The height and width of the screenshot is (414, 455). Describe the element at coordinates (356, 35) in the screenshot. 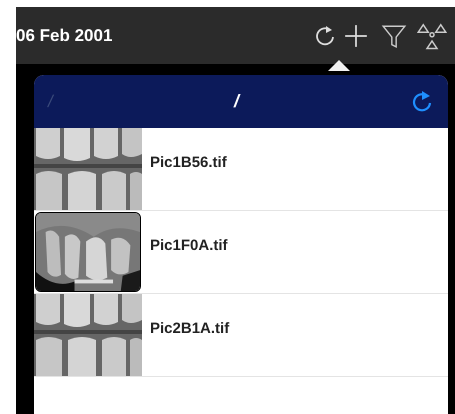

I see `plus-icon` at that location.